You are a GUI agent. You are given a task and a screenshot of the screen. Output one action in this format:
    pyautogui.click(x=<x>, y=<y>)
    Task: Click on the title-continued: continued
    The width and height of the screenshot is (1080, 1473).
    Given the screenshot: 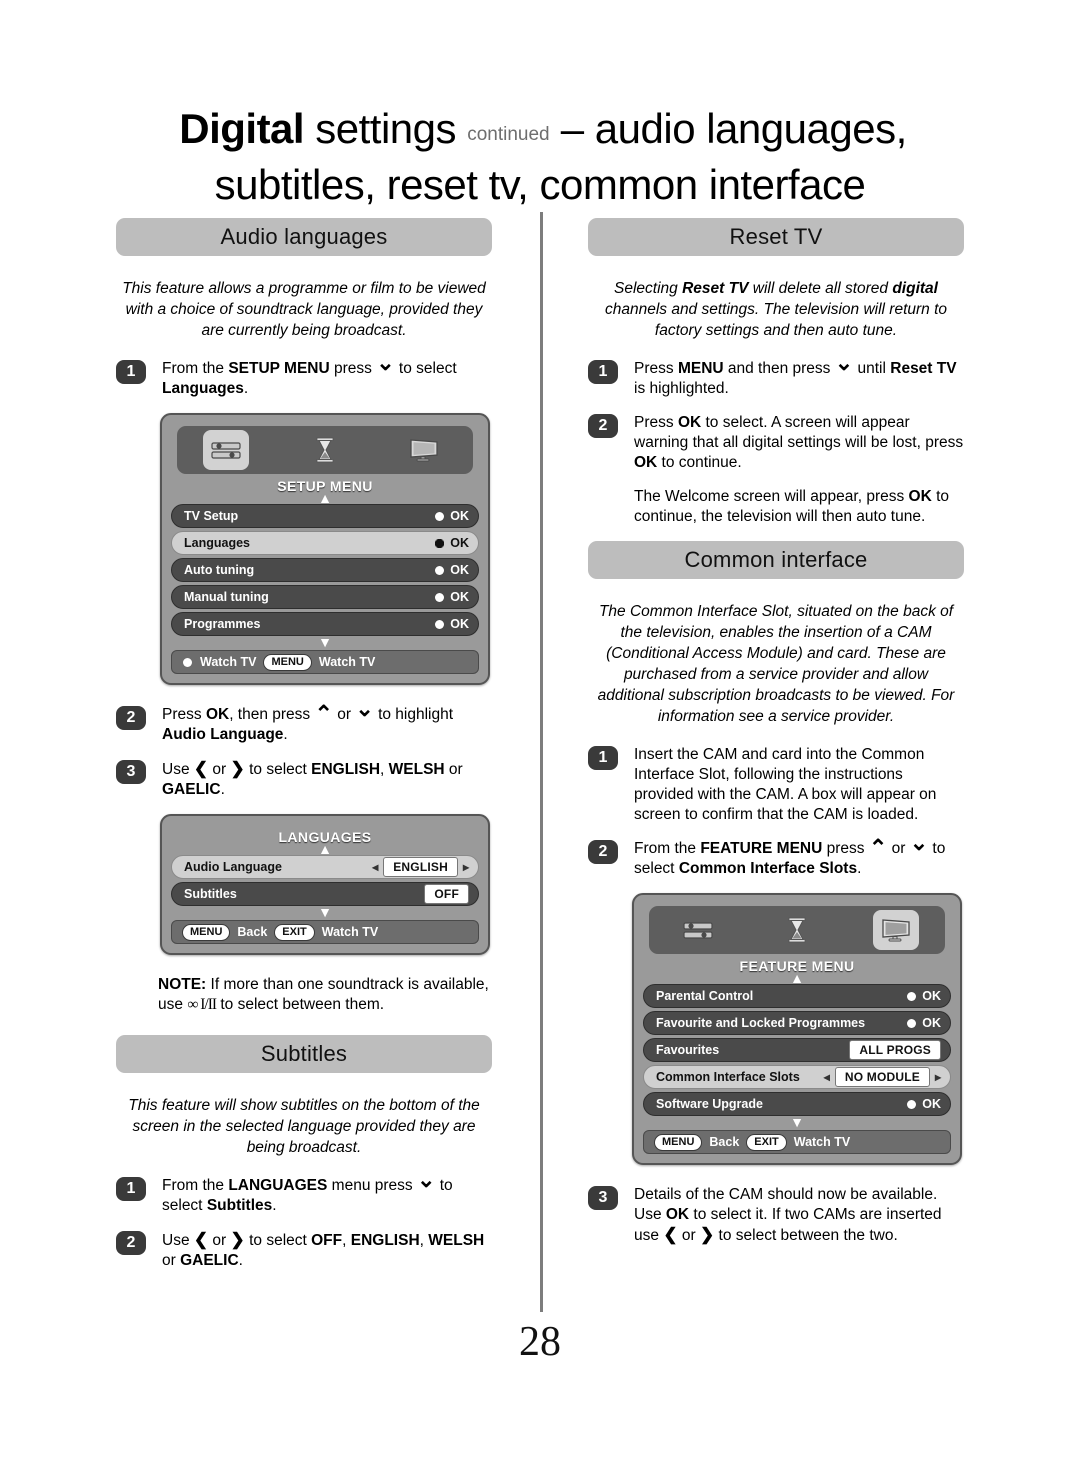 What is the action you would take?
    pyautogui.click(x=508, y=134)
    